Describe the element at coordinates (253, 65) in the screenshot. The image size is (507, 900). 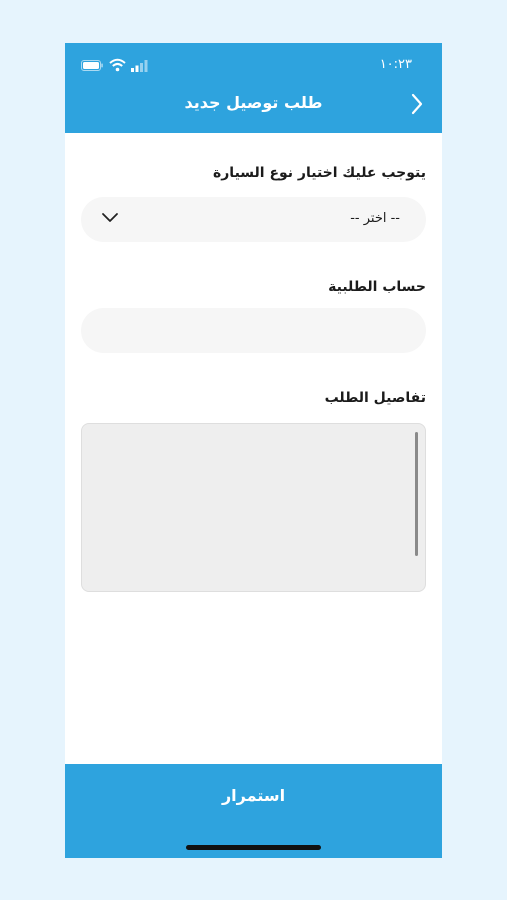
I see `status-bar: ١٠:٢٣` at that location.